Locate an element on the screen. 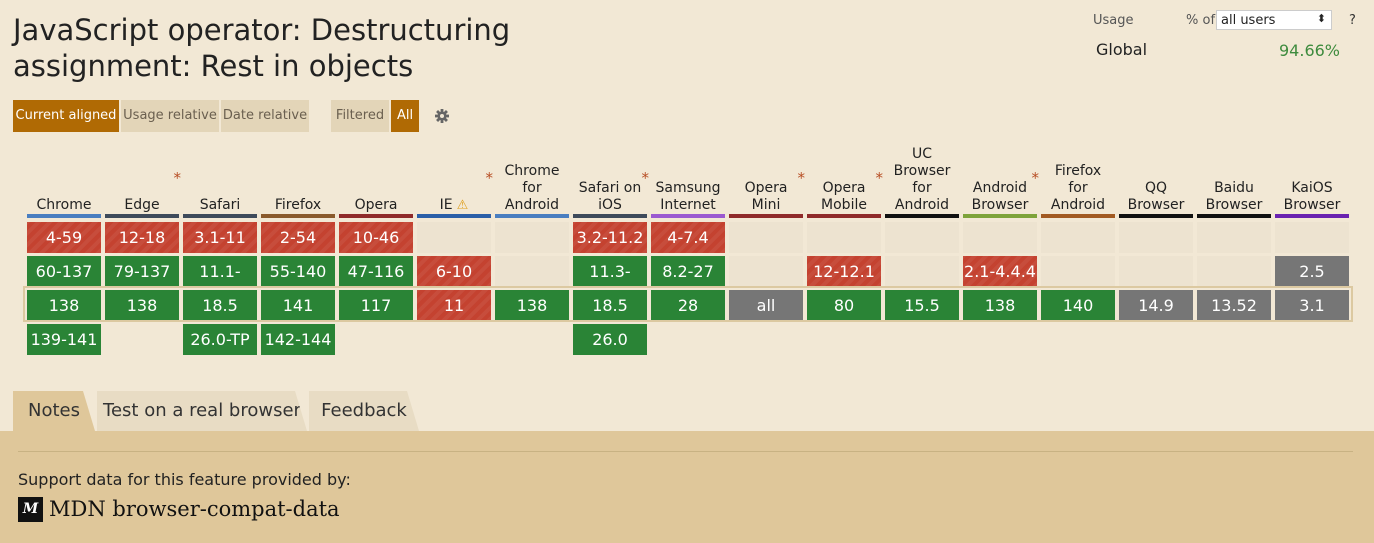  support-cell-opera-mobile is located at coordinates (844, 237).